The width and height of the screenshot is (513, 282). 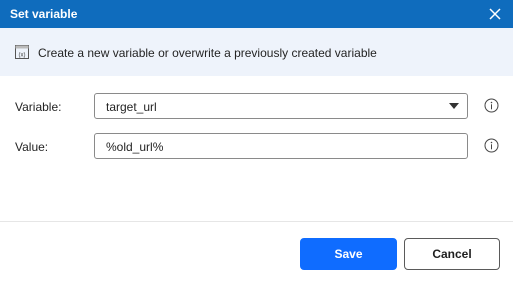 I want to click on value-text: %old_url%, so click(x=135, y=147).